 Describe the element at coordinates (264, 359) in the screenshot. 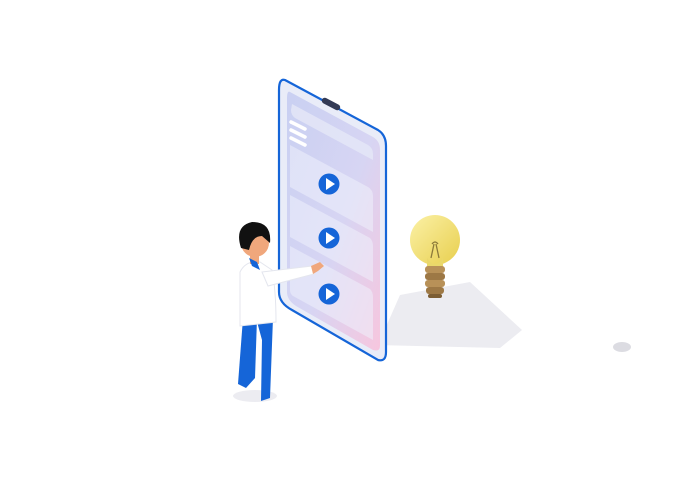

I see `person-right-leg` at that location.